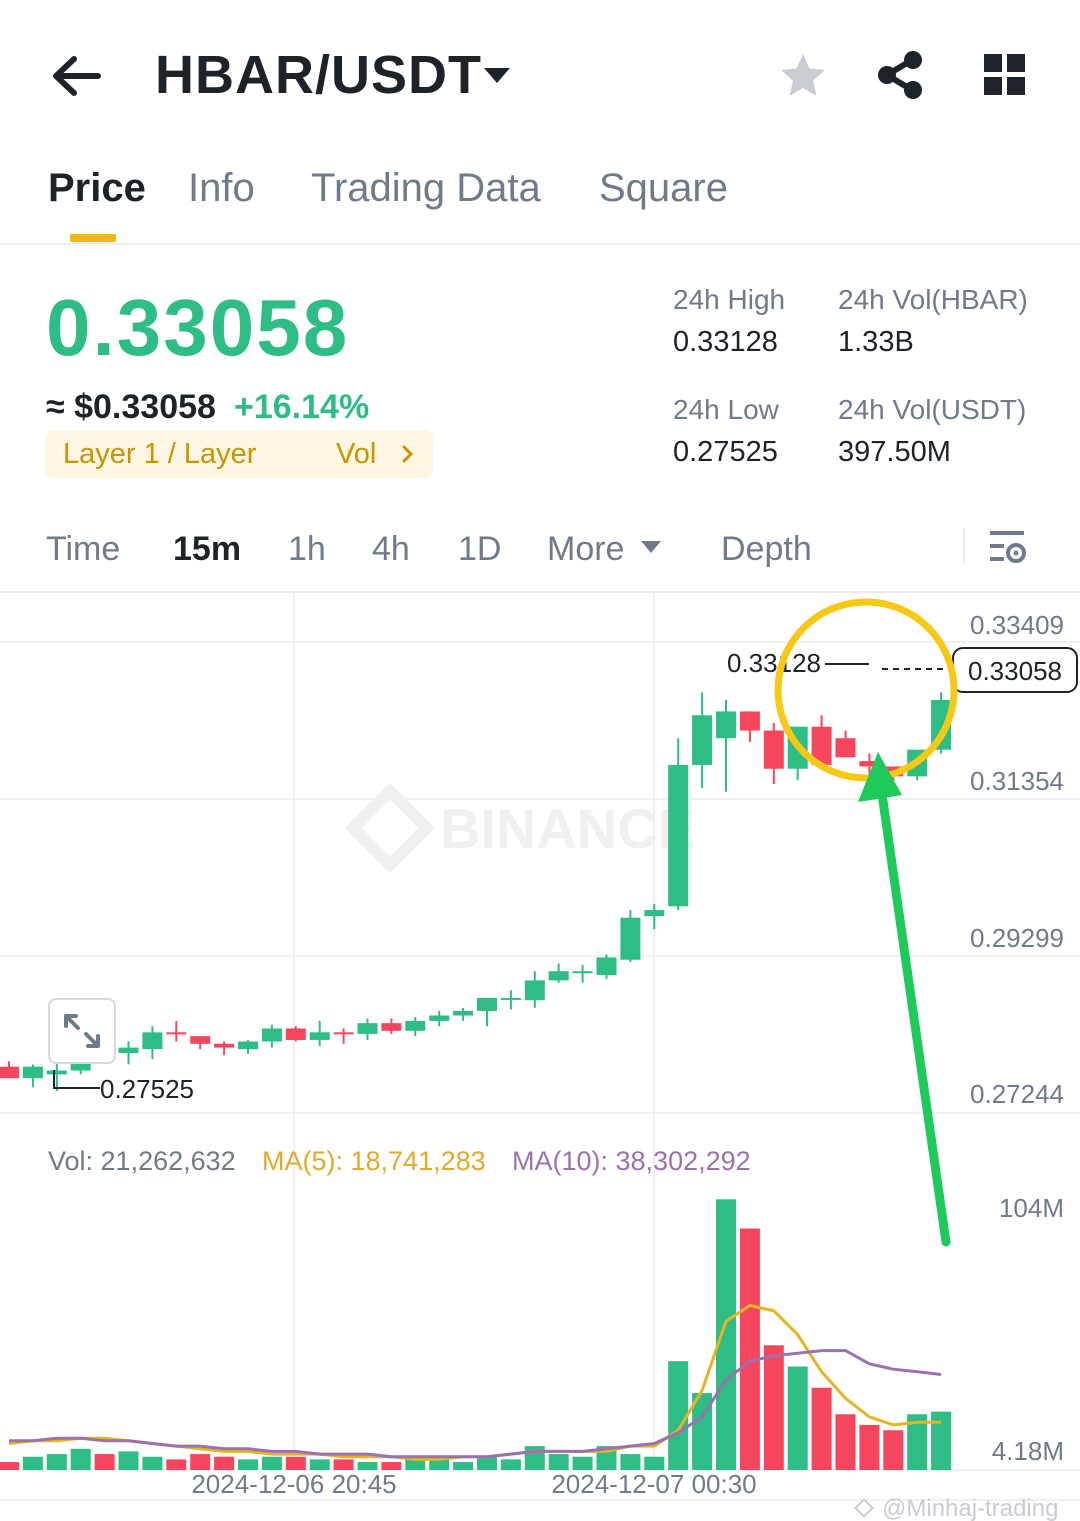 The height and width of the screenshot is (1521, 1080). Describe the element at coordinates (803, 76) in the screenshot. I see `star-icon` at that location.